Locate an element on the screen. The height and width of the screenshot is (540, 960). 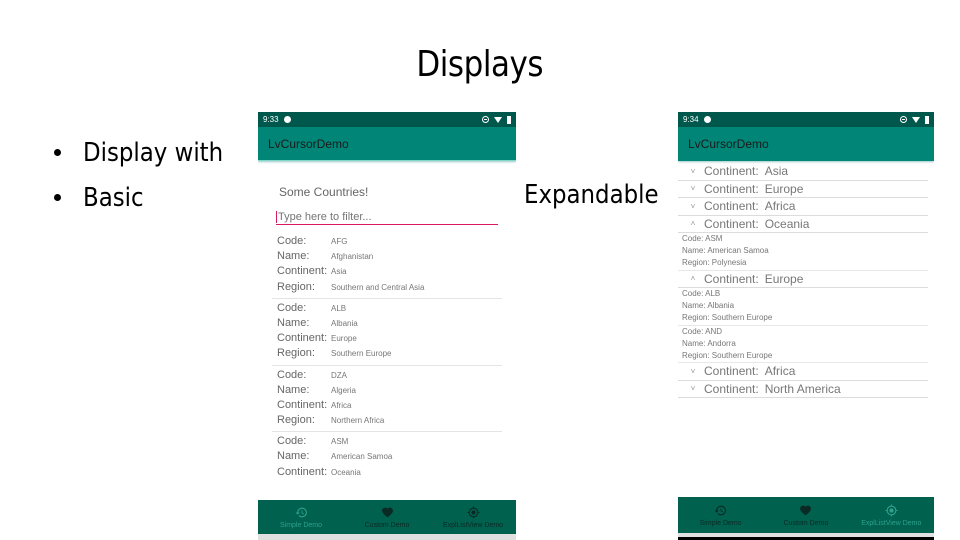
filter-field is located at coordinates (387, 217).